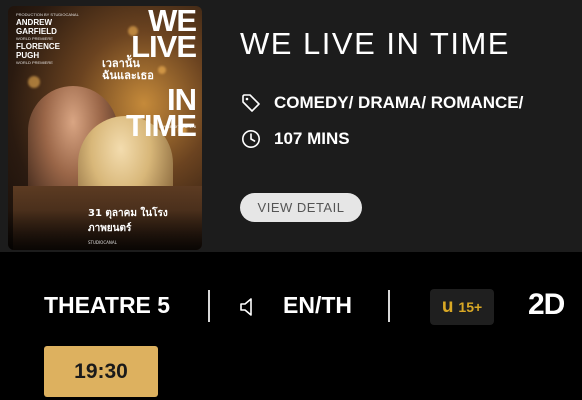  I want to click on duration-text: 107 MINS, so click(312, 138).